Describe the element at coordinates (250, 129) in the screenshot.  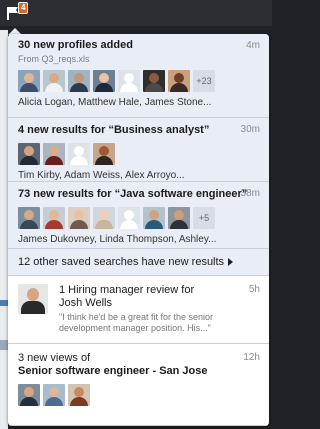
I see `notification-time: 30m` at that location.